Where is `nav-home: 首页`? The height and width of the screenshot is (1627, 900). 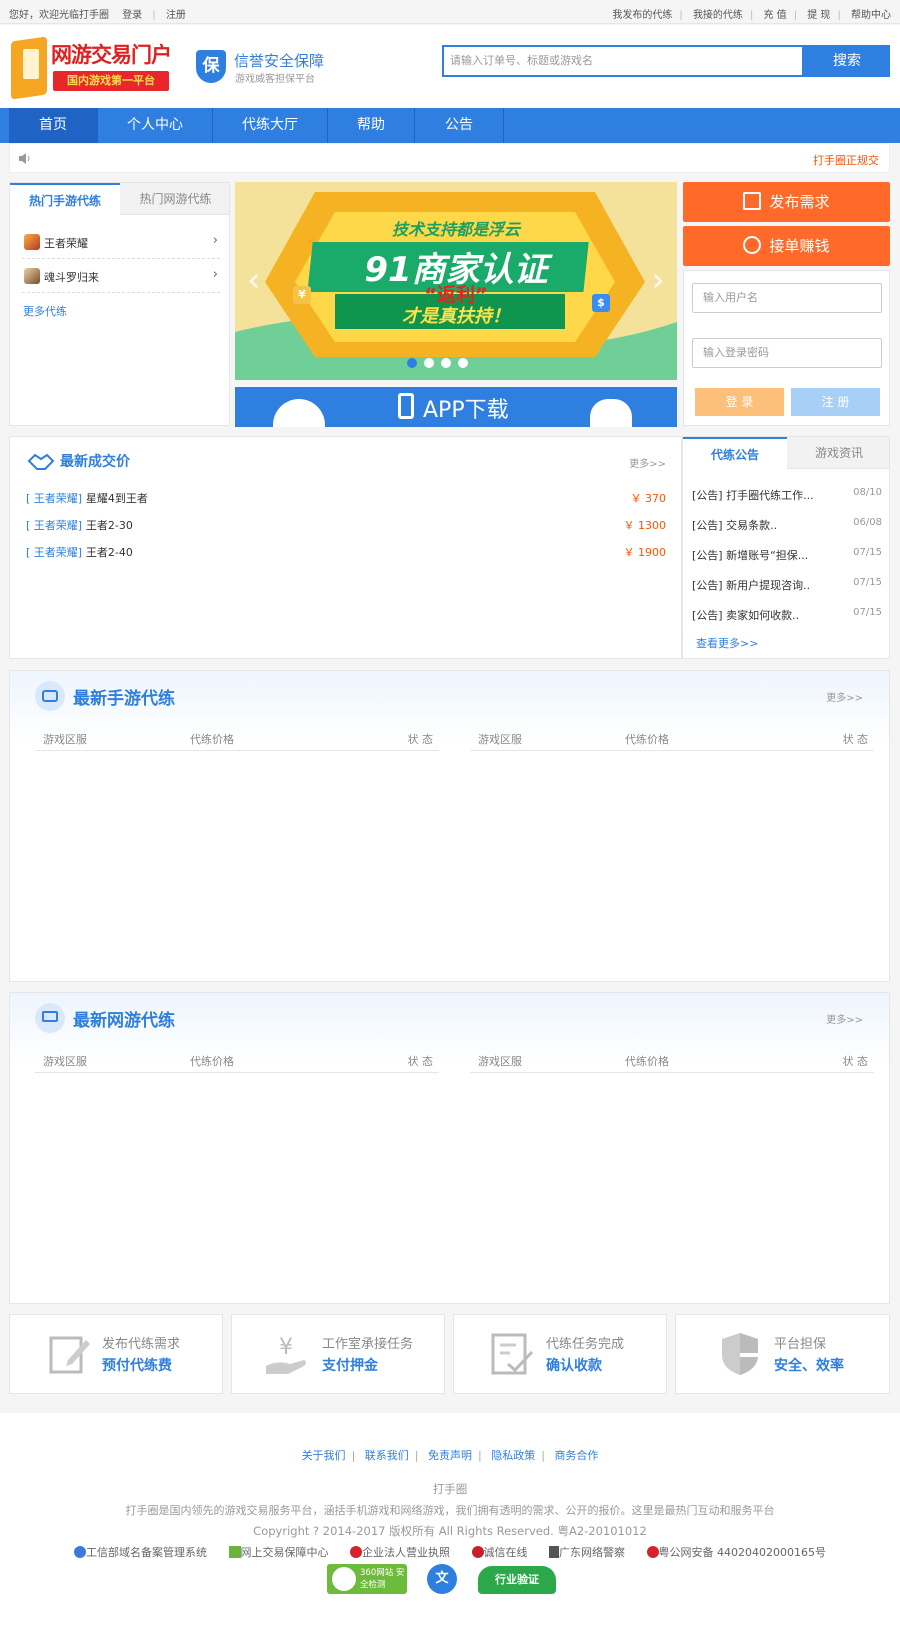
nav-home: 首页 is located at coordinates (53, 125).